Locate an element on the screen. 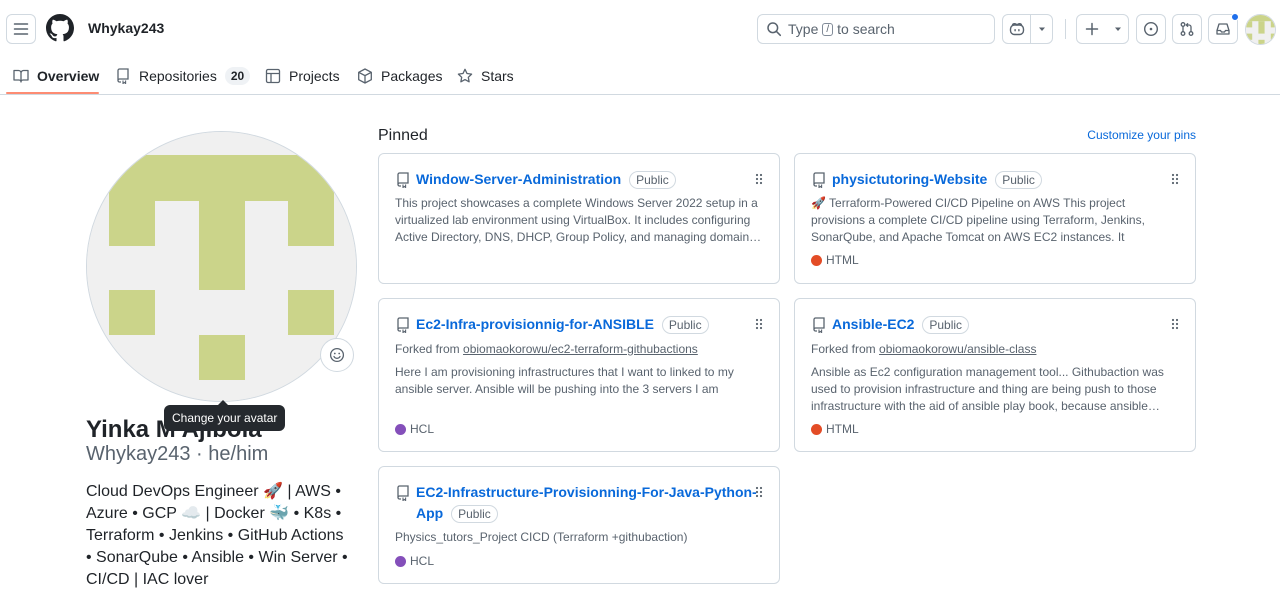 The width and height of the screenshot is (1280, 601). tab-overview: Overview is located at coordinates (56, 76).